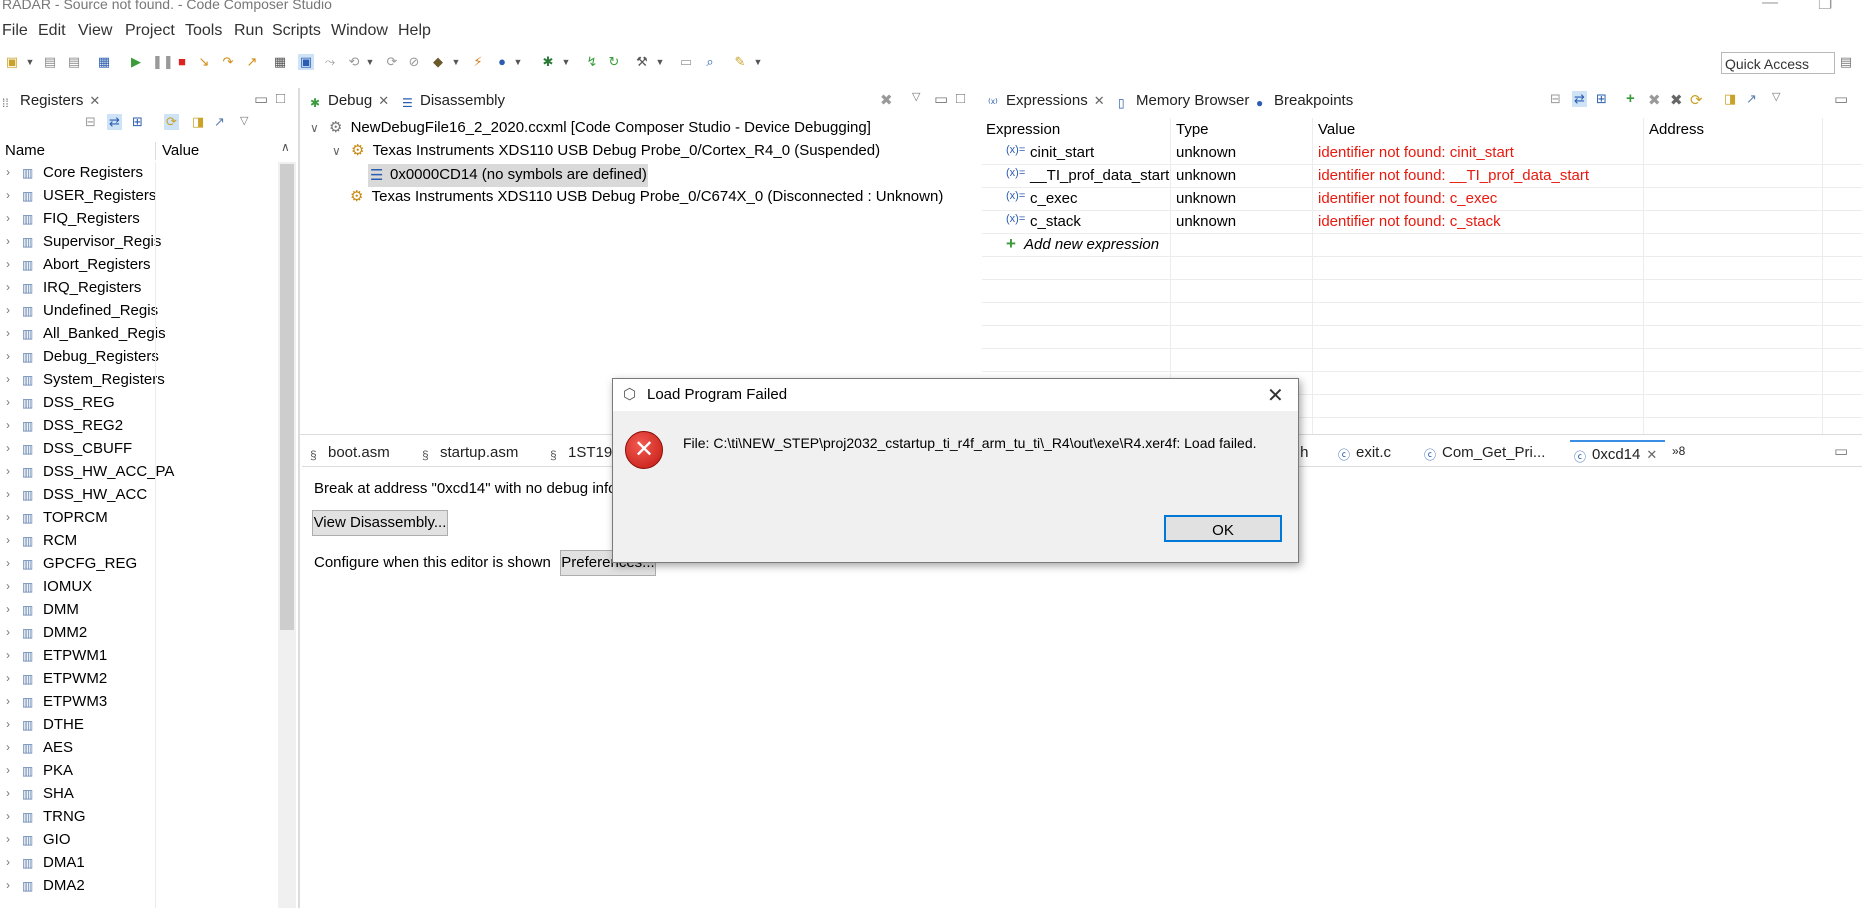 This screenshot has width=1862, height=908. Describe the element at coordinates (1223, 528) in the screenshot. I see `ok-button: OK` at that location.